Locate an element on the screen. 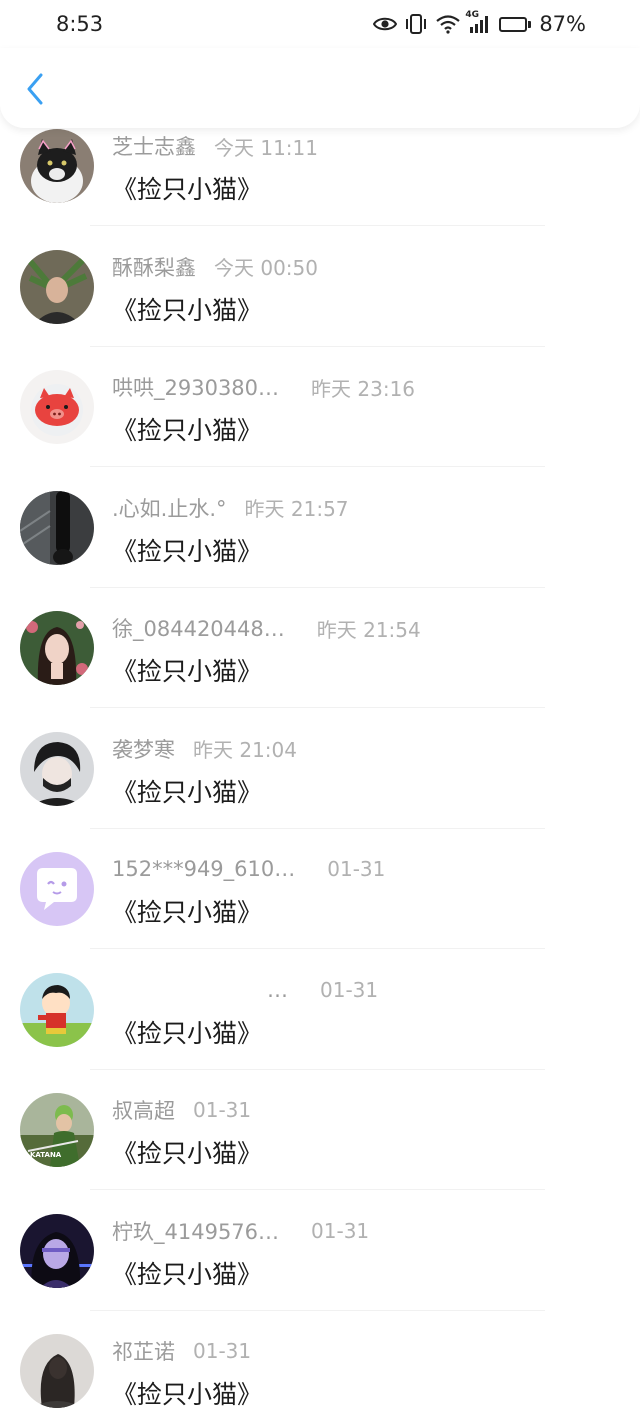  sender-name: 酥酥梨鑫 is located at coordinates (154, 267).